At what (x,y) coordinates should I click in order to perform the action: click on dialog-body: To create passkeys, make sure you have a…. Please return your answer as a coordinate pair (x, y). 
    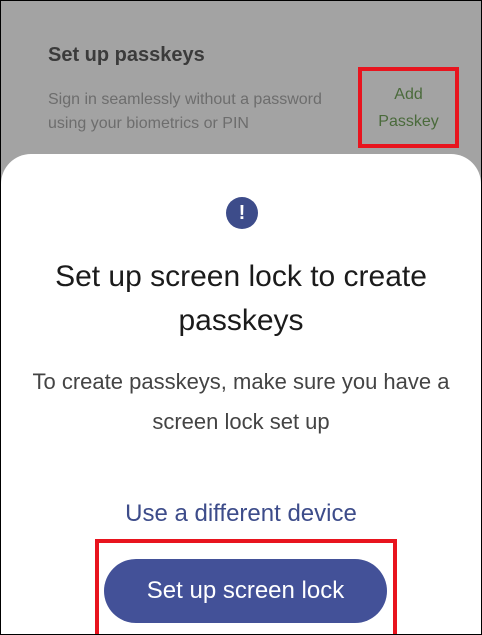
    Looking at the image, I should click on (241, 401).